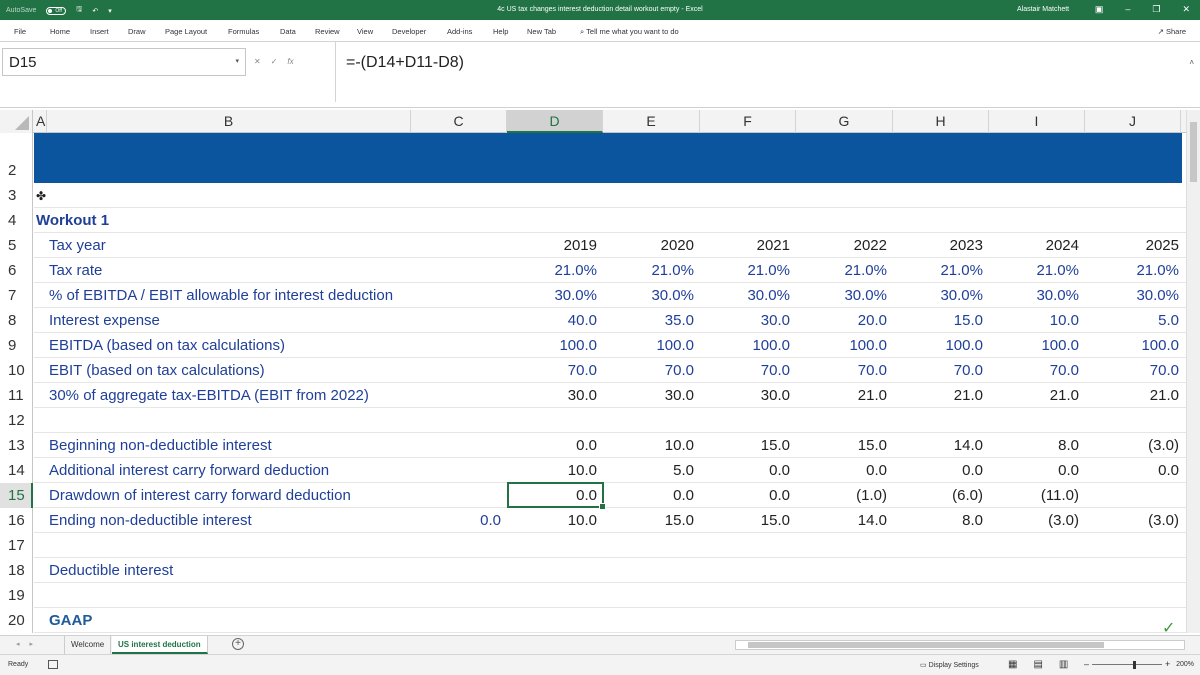  Describe the element at coordinates (1037, 121) in the screenshot. I see `column-header-i: I` at that location.